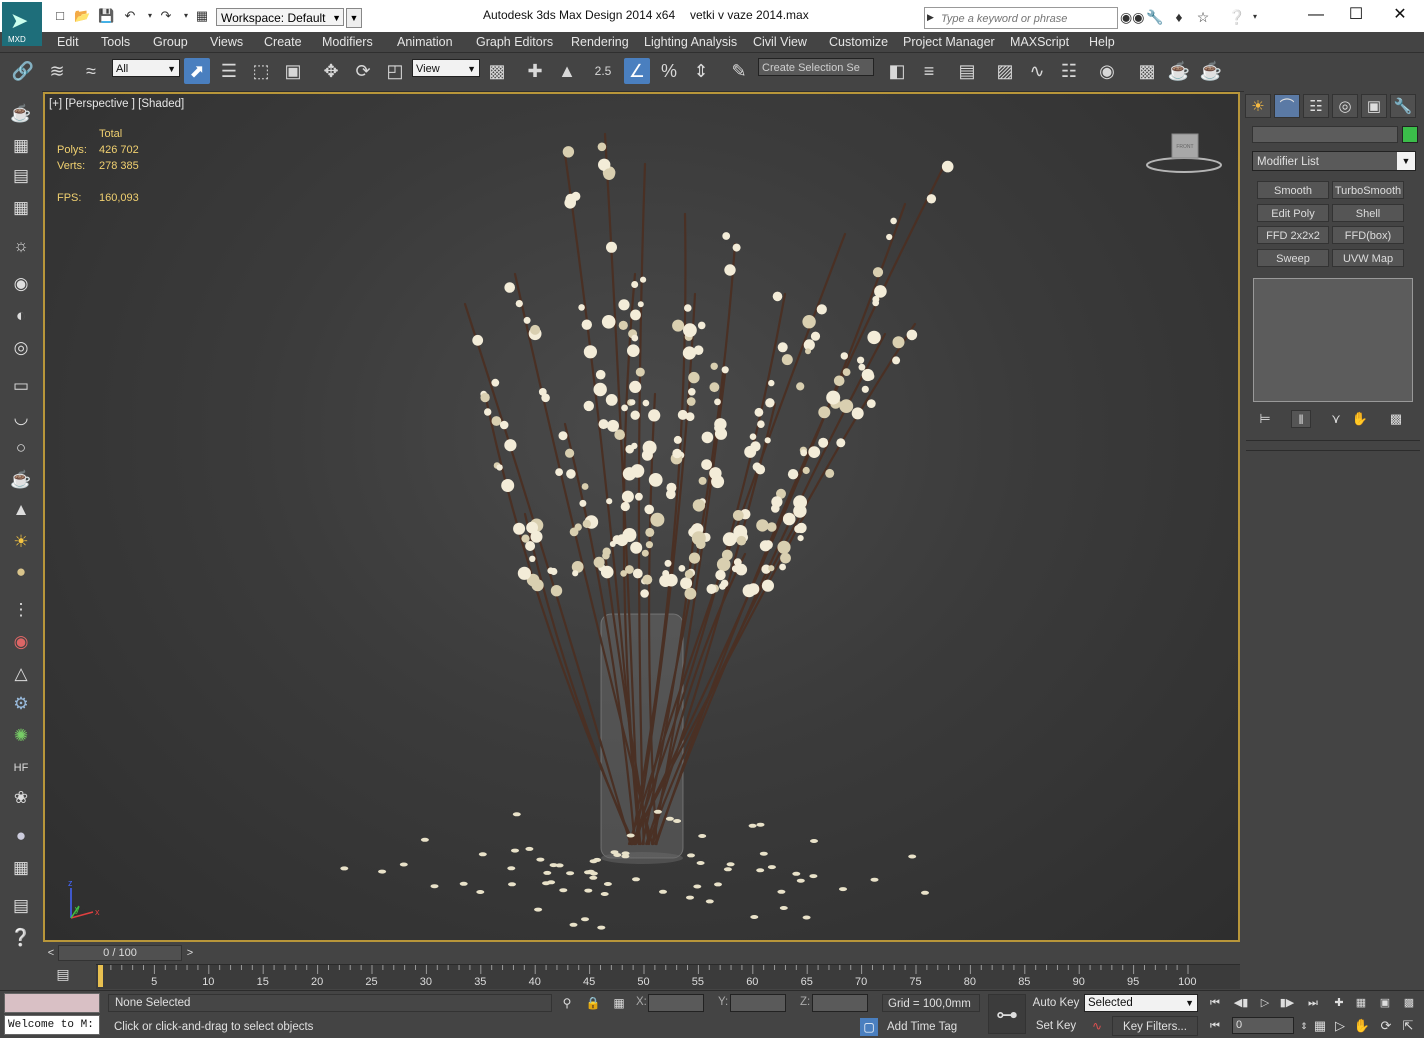  What do you see at coordinates (21, 542) in the screenshot?
I see `sun-icon: ☀` at bounding box center [21, 542].